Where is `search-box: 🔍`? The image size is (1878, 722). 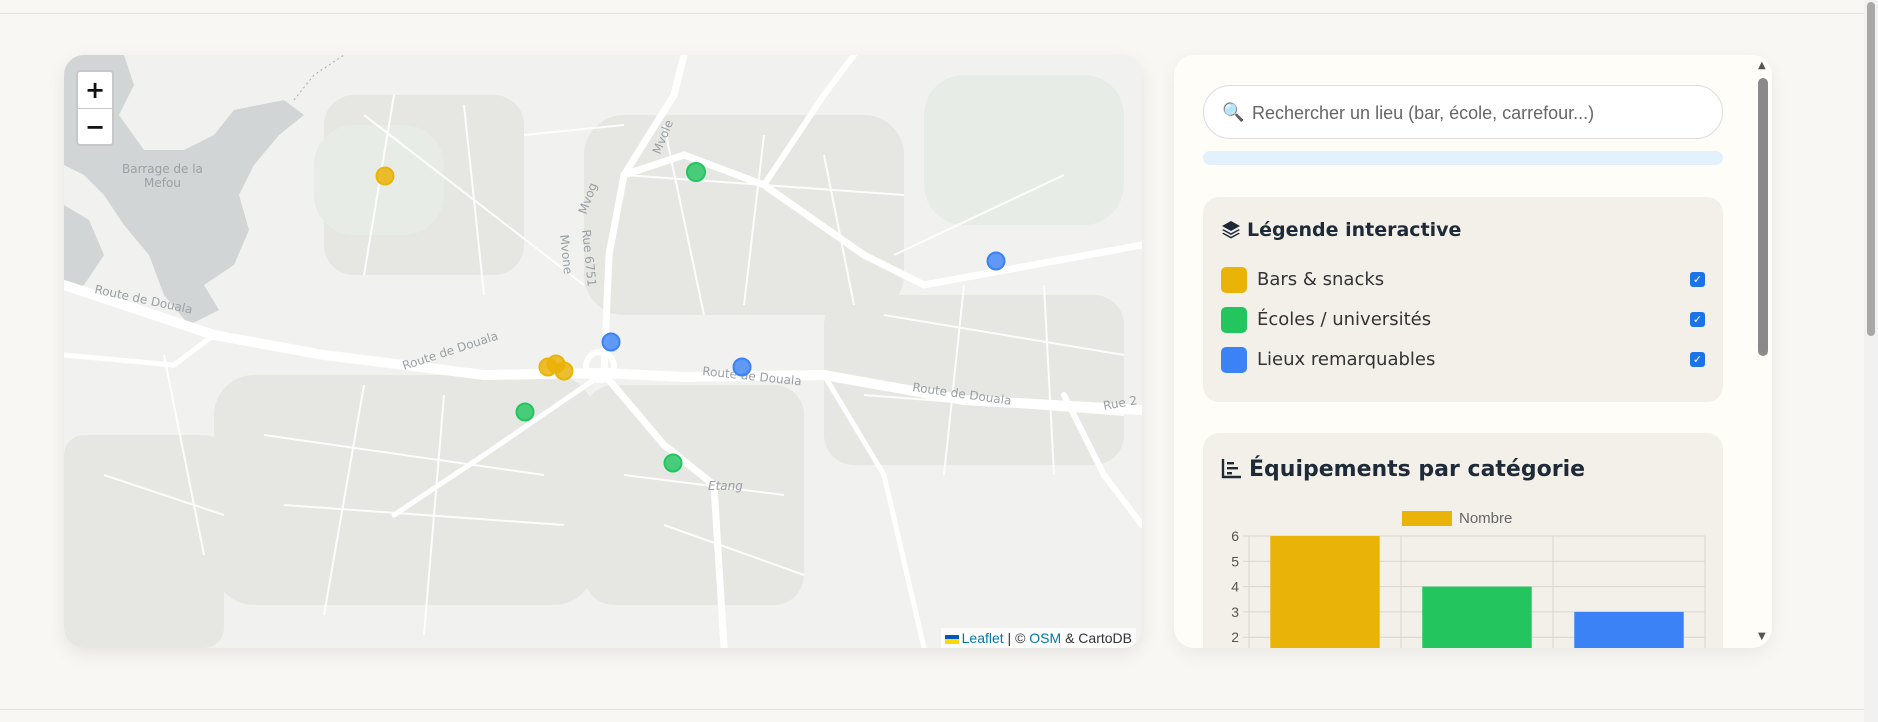
search-box: 🔍 is located at coordinates (1463, 112).